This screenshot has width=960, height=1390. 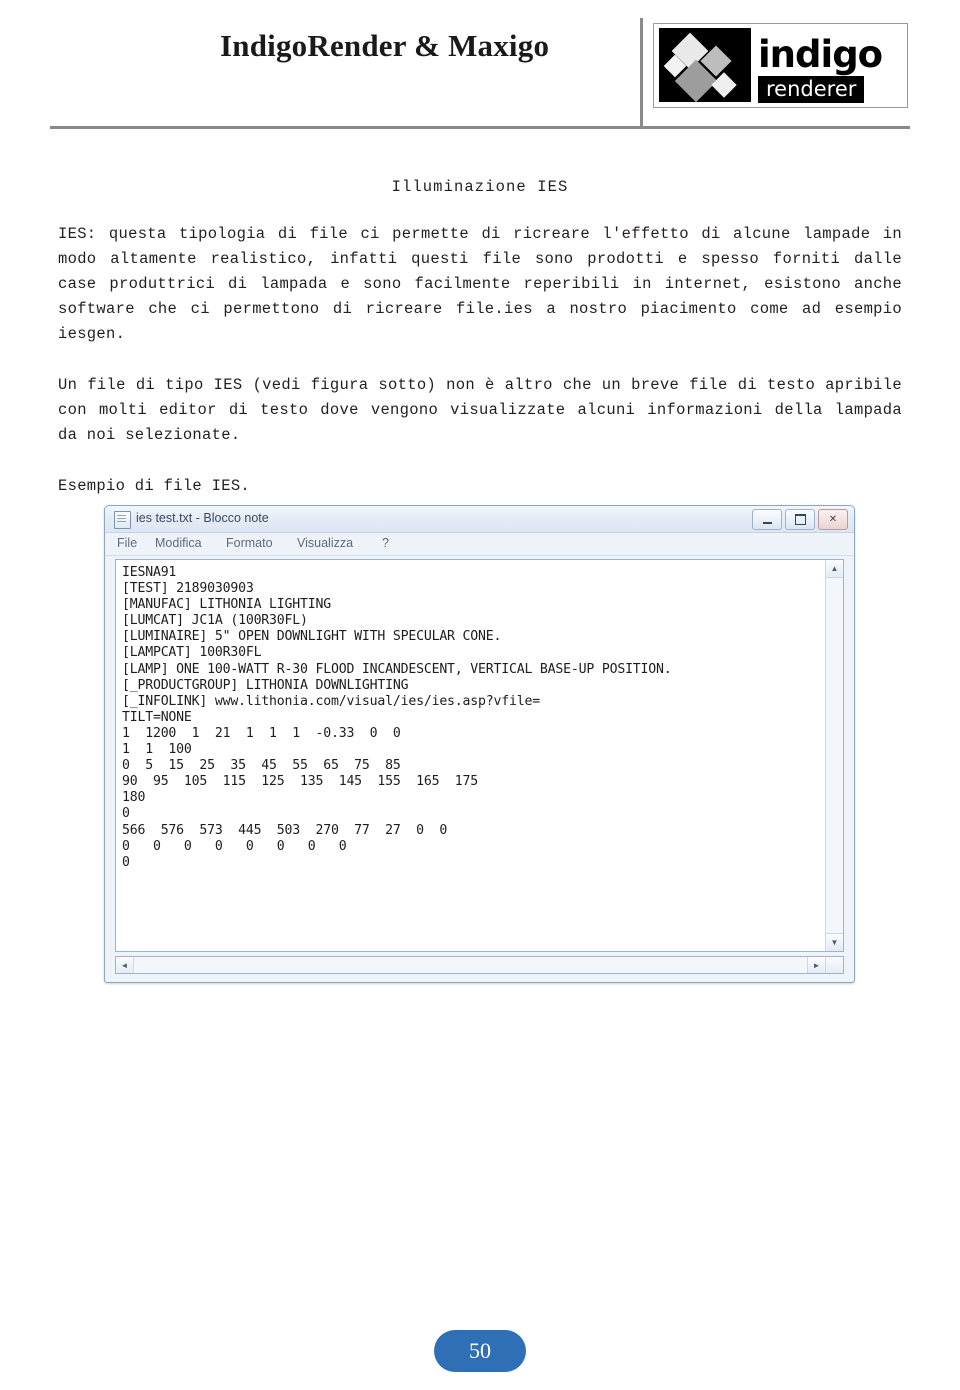 What do you see at coordinates (820, 54) in the screenshot?
I see `logo-wordmark-primary: indigo` at bounding box center [820, 54].